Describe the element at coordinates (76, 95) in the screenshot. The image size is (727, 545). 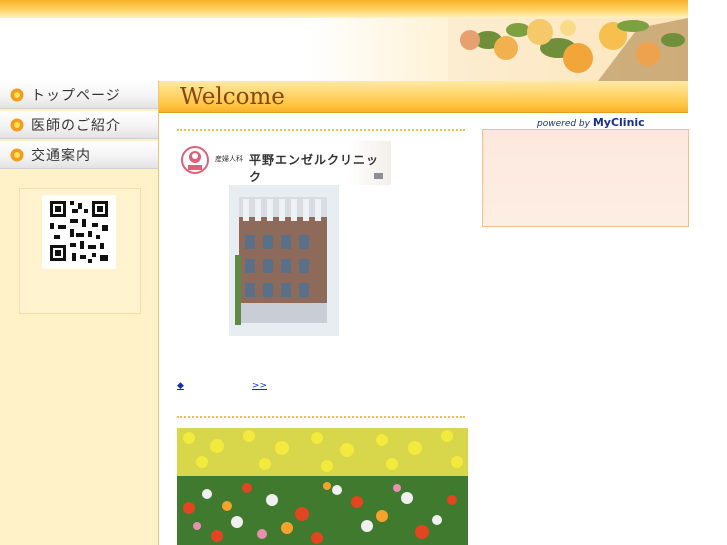
I see `nav-item-label: トップページ` at that location.